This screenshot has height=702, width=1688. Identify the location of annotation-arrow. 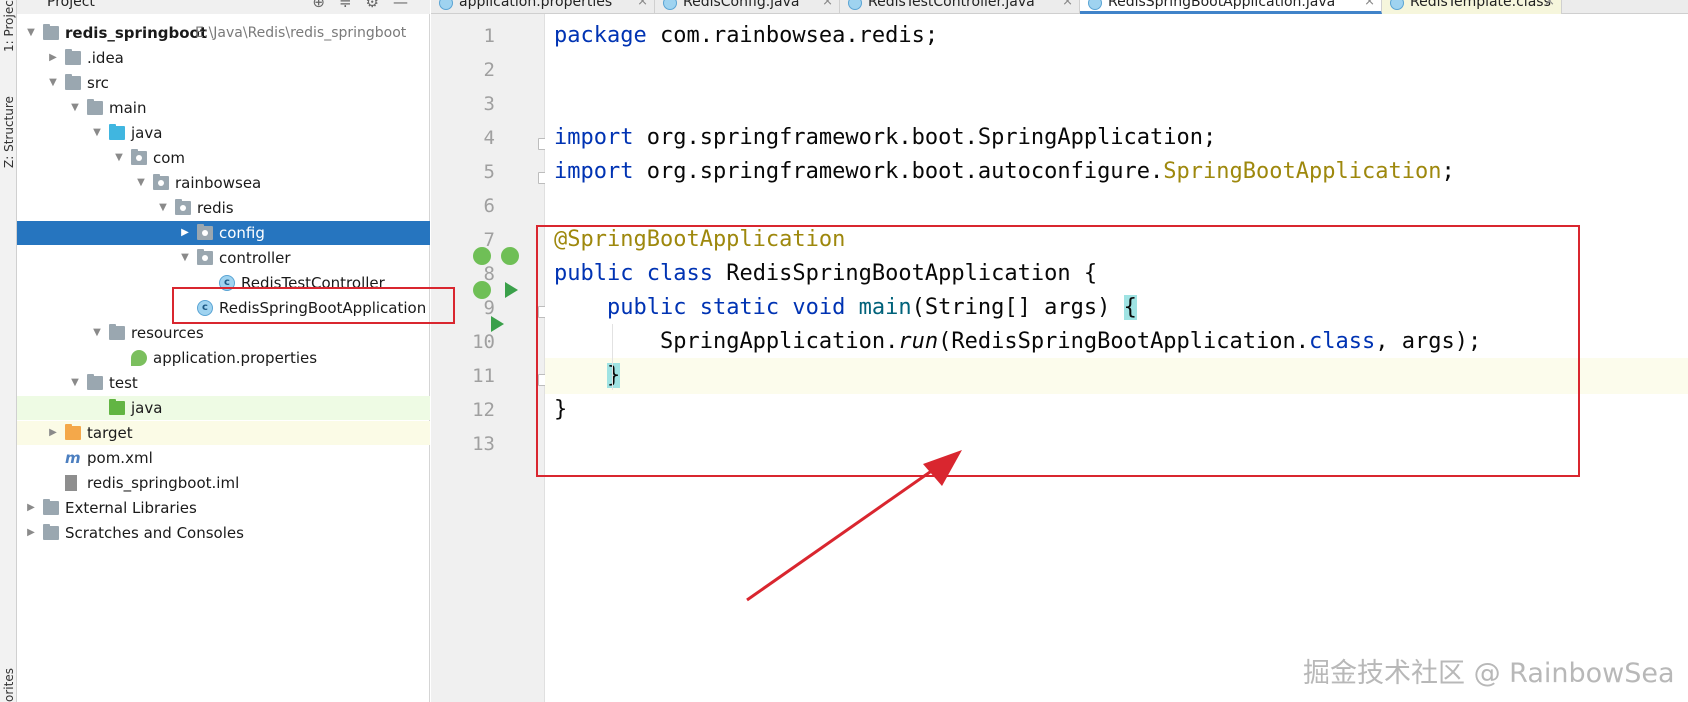
(854, 526).